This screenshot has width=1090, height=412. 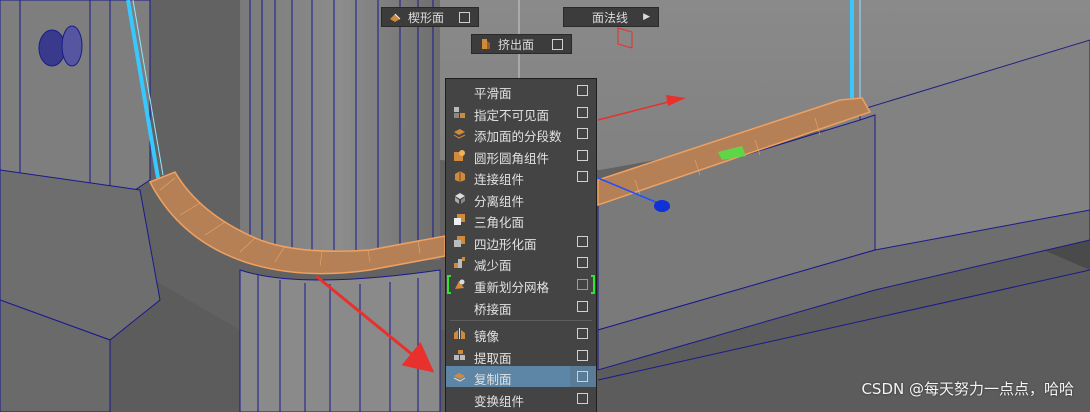 I want to click on extrude-face-icon, so click(x=486, y=44).